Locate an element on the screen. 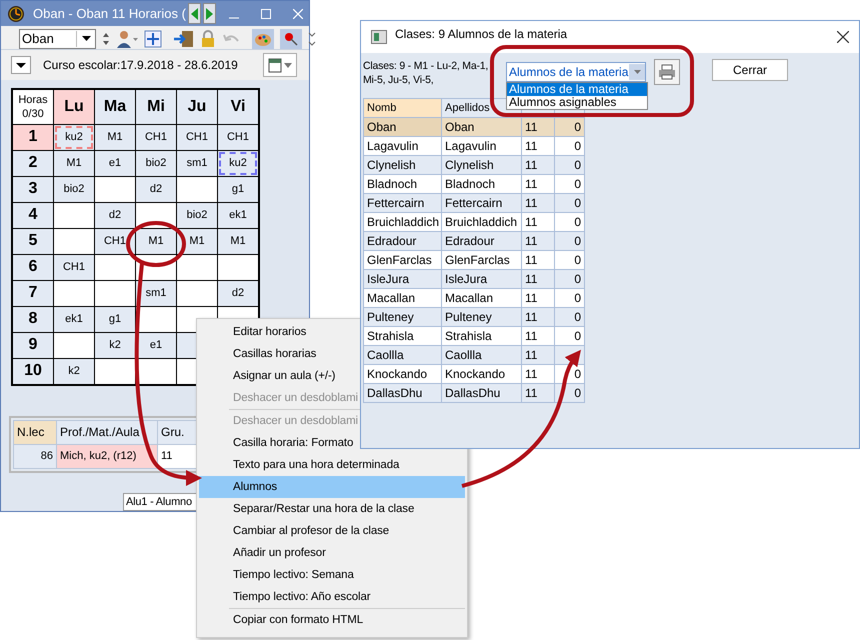 This screenshot has width=860, height=640. table-cell: Mich, ku2, (r12) is located at coordinates (107, 456).